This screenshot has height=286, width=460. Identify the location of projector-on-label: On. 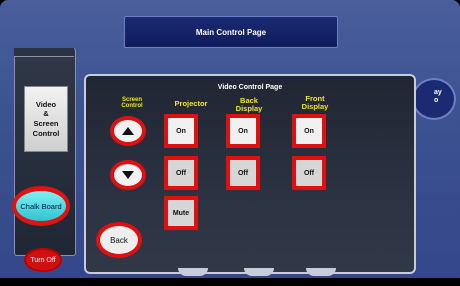
(181, 131).